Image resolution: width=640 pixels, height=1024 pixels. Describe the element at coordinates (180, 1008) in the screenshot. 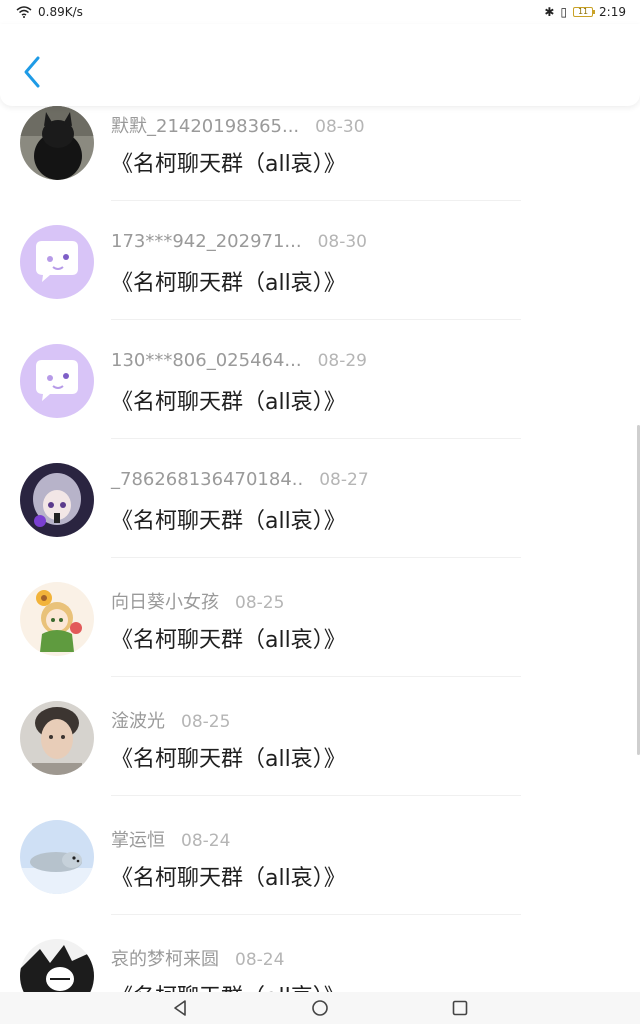

I see `nav-back-icon` at that location.